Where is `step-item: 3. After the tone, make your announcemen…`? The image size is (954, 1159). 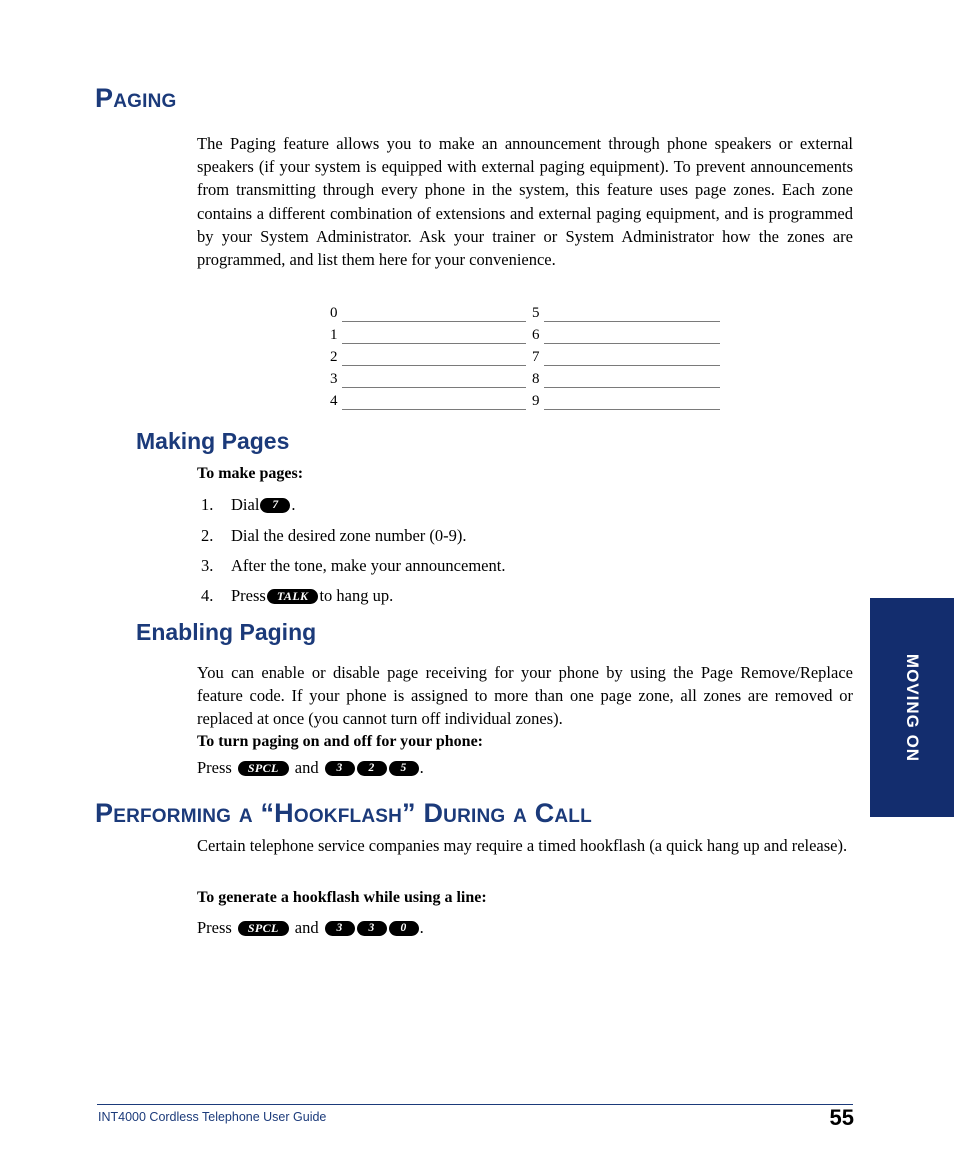
step-item: 3. After the tone, make your announcemen… is located at coordinates (353, 566).